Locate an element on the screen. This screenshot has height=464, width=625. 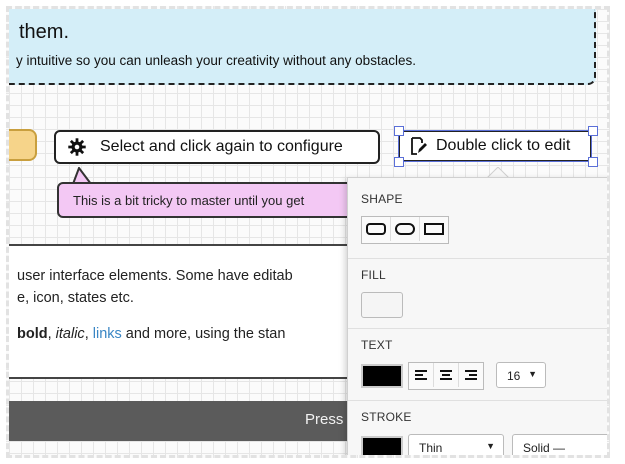
stroke-section-label: STROKE is located at coordinates (386, 417).